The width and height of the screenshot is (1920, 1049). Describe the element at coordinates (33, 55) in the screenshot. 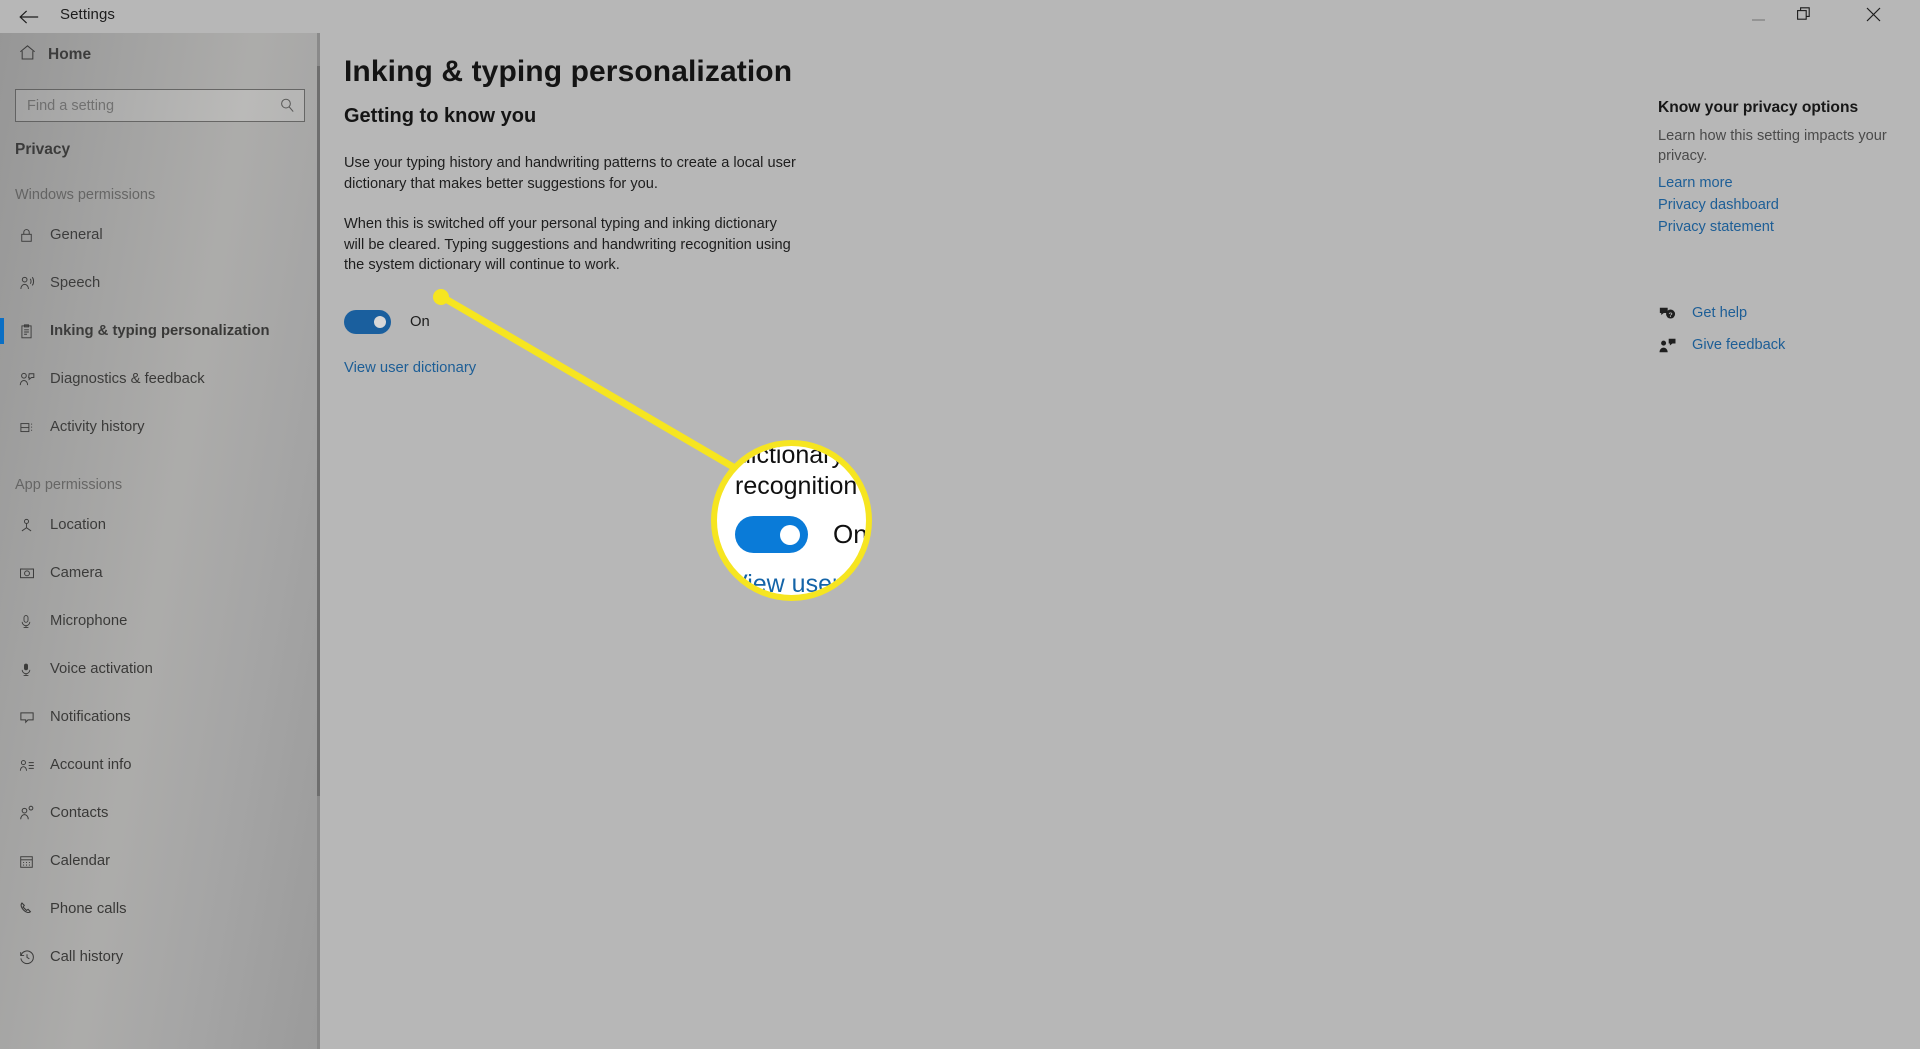

I see `home-icon` at that location.